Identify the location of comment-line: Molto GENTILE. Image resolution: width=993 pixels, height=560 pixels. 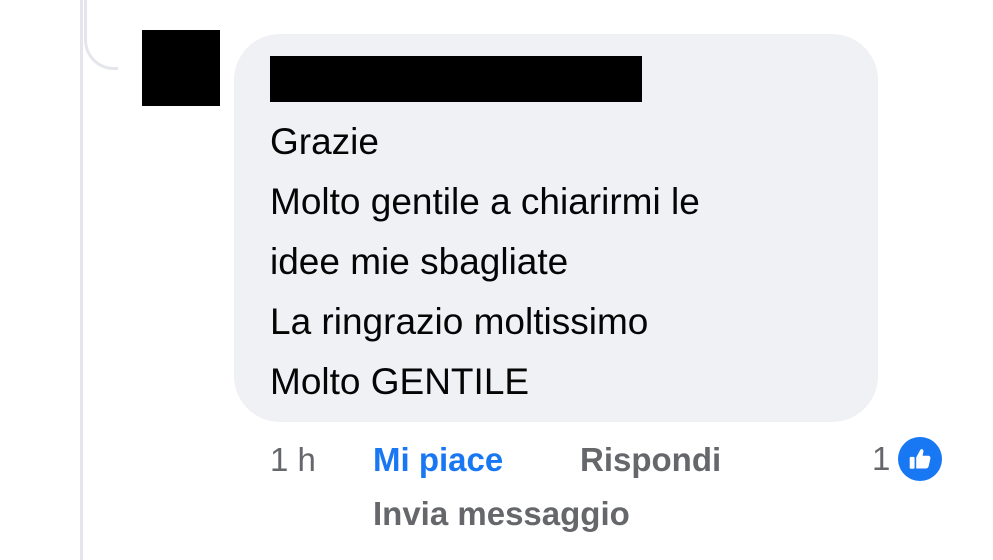
(400, 381).